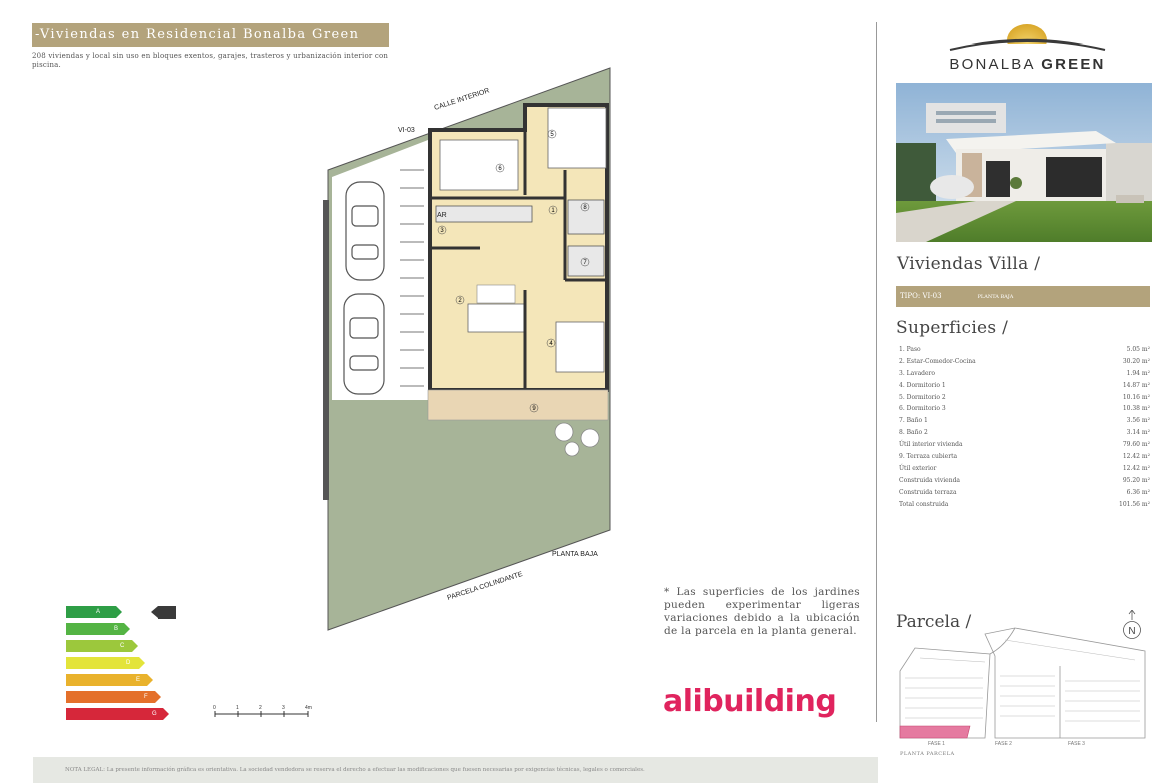  I want to click on area-value: 5.05 m², so click(1138, 349).